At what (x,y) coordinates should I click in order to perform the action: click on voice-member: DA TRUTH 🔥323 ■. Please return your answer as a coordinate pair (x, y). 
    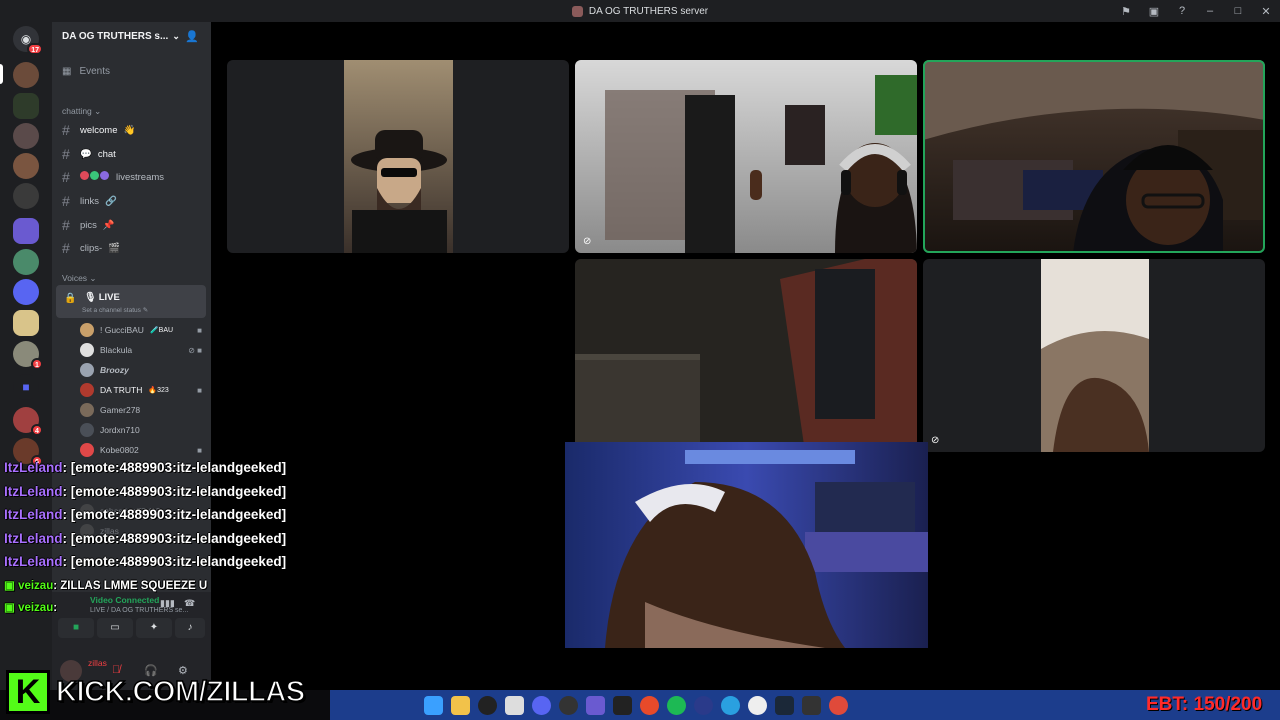
    Looking at the image, I should click on (141, 390).